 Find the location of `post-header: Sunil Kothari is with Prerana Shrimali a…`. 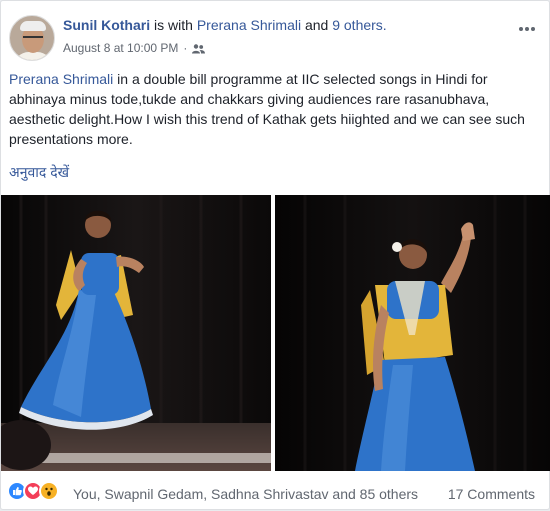

post-header: Sunil Kothari is with Prerana Shrimali a… is located at coordinates (275, 34).